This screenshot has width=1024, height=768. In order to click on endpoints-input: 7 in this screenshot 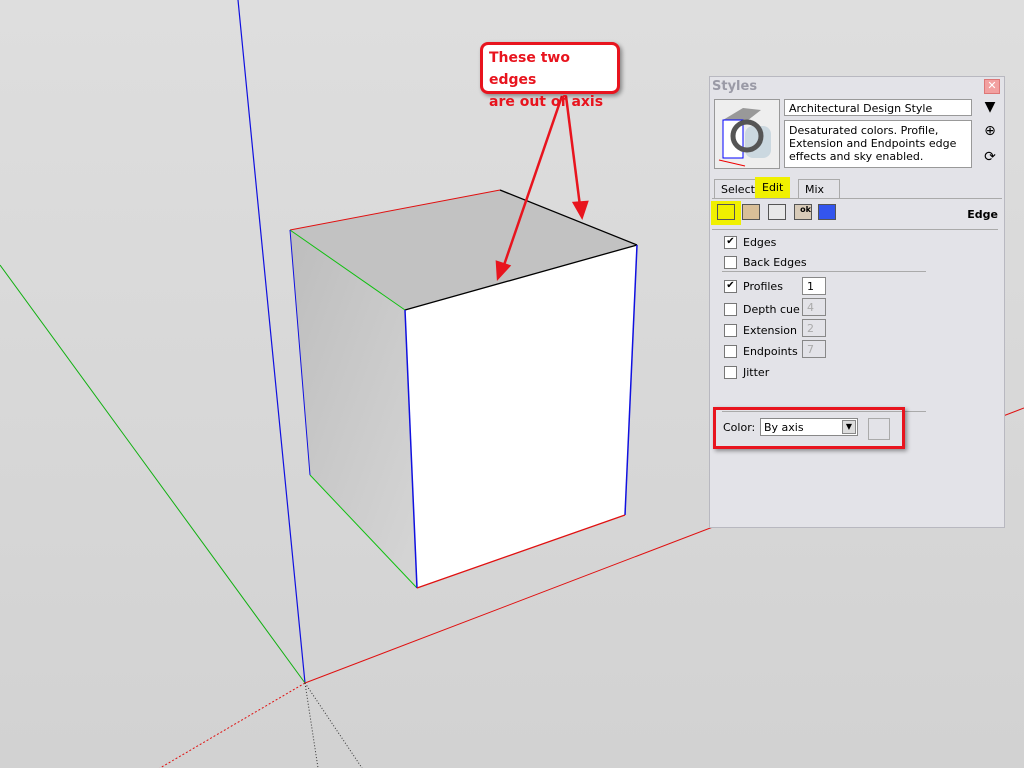, I will do `click(814, 349)`.